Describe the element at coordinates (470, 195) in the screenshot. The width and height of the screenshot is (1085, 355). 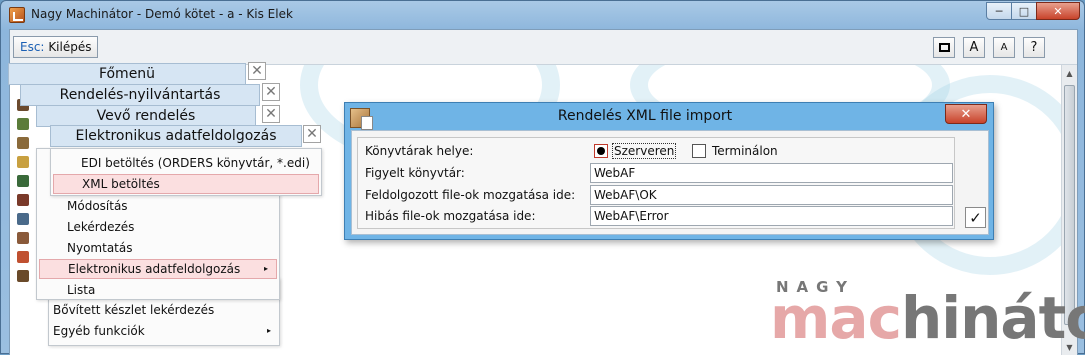
I see `processed-move-label: Feldolgozott file-ok mozgatása ide:` at that location.